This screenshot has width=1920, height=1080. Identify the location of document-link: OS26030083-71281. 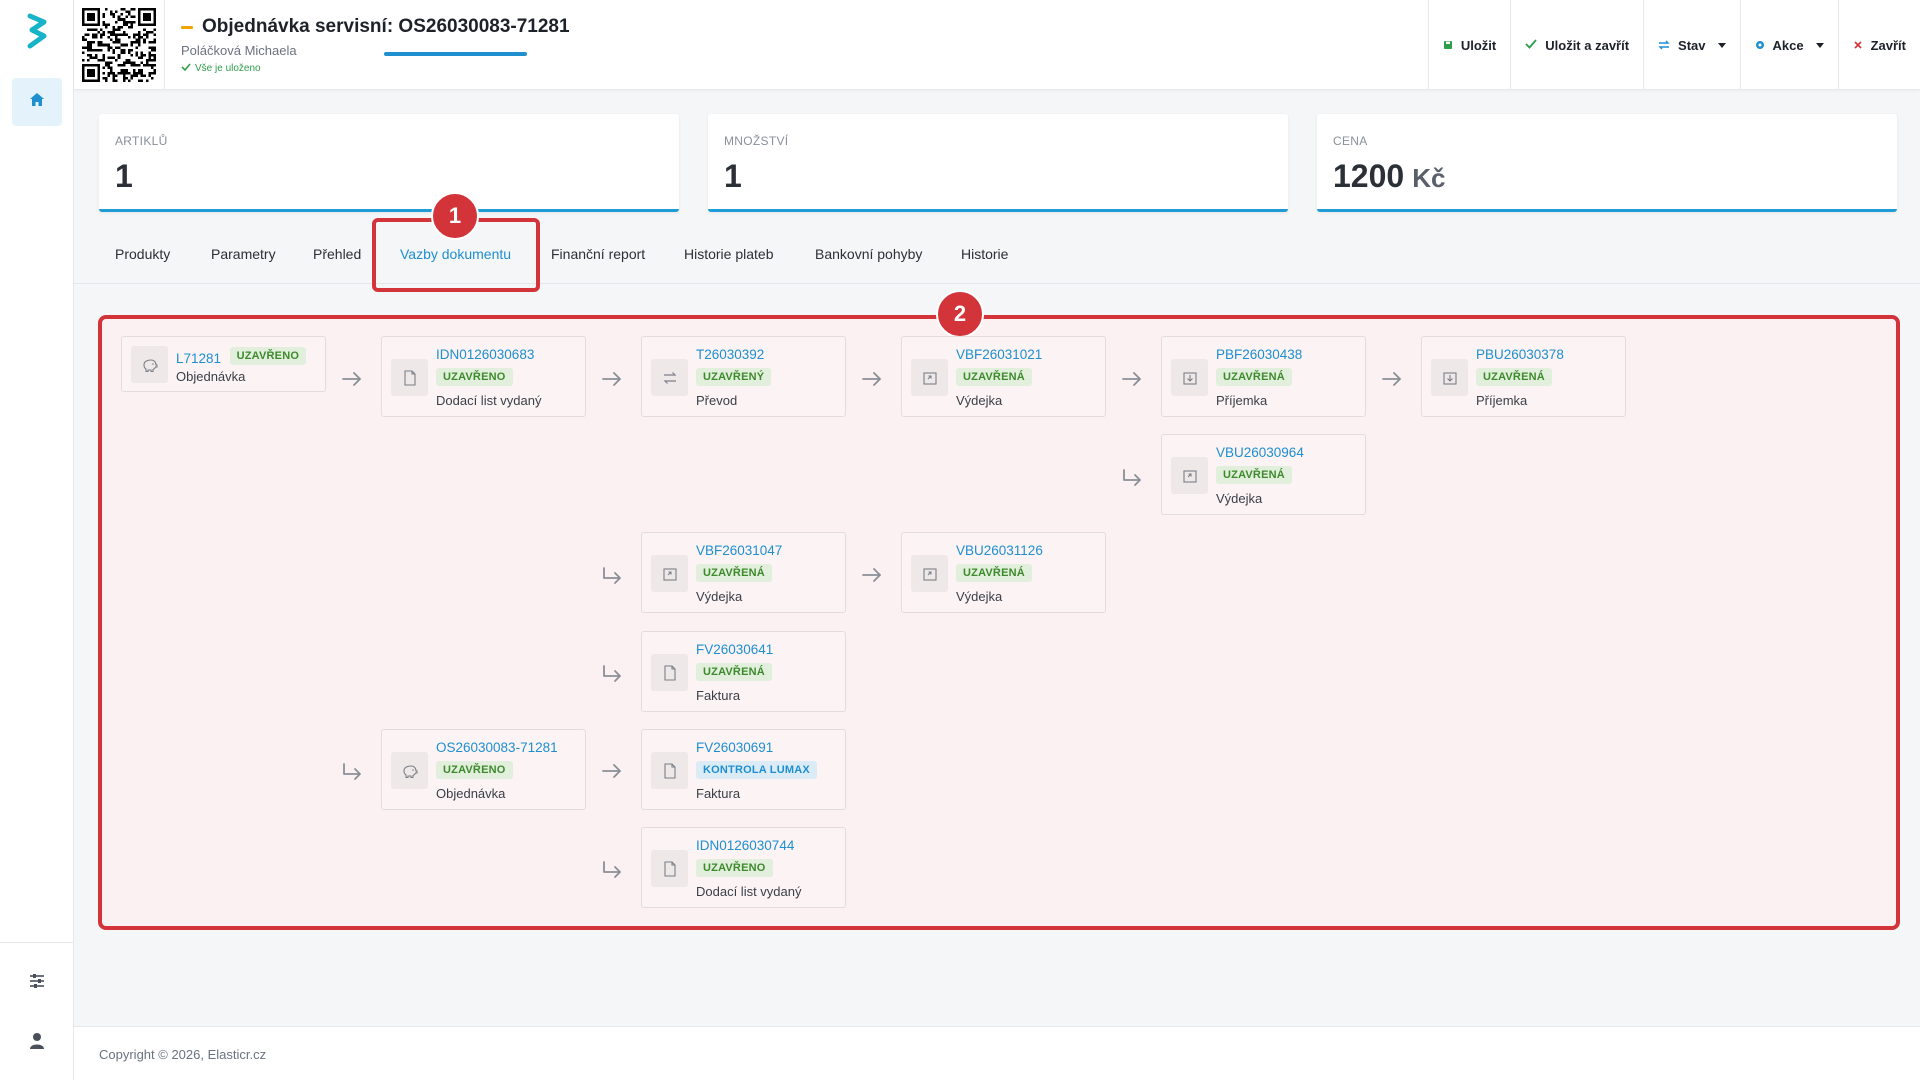
(497, 747).